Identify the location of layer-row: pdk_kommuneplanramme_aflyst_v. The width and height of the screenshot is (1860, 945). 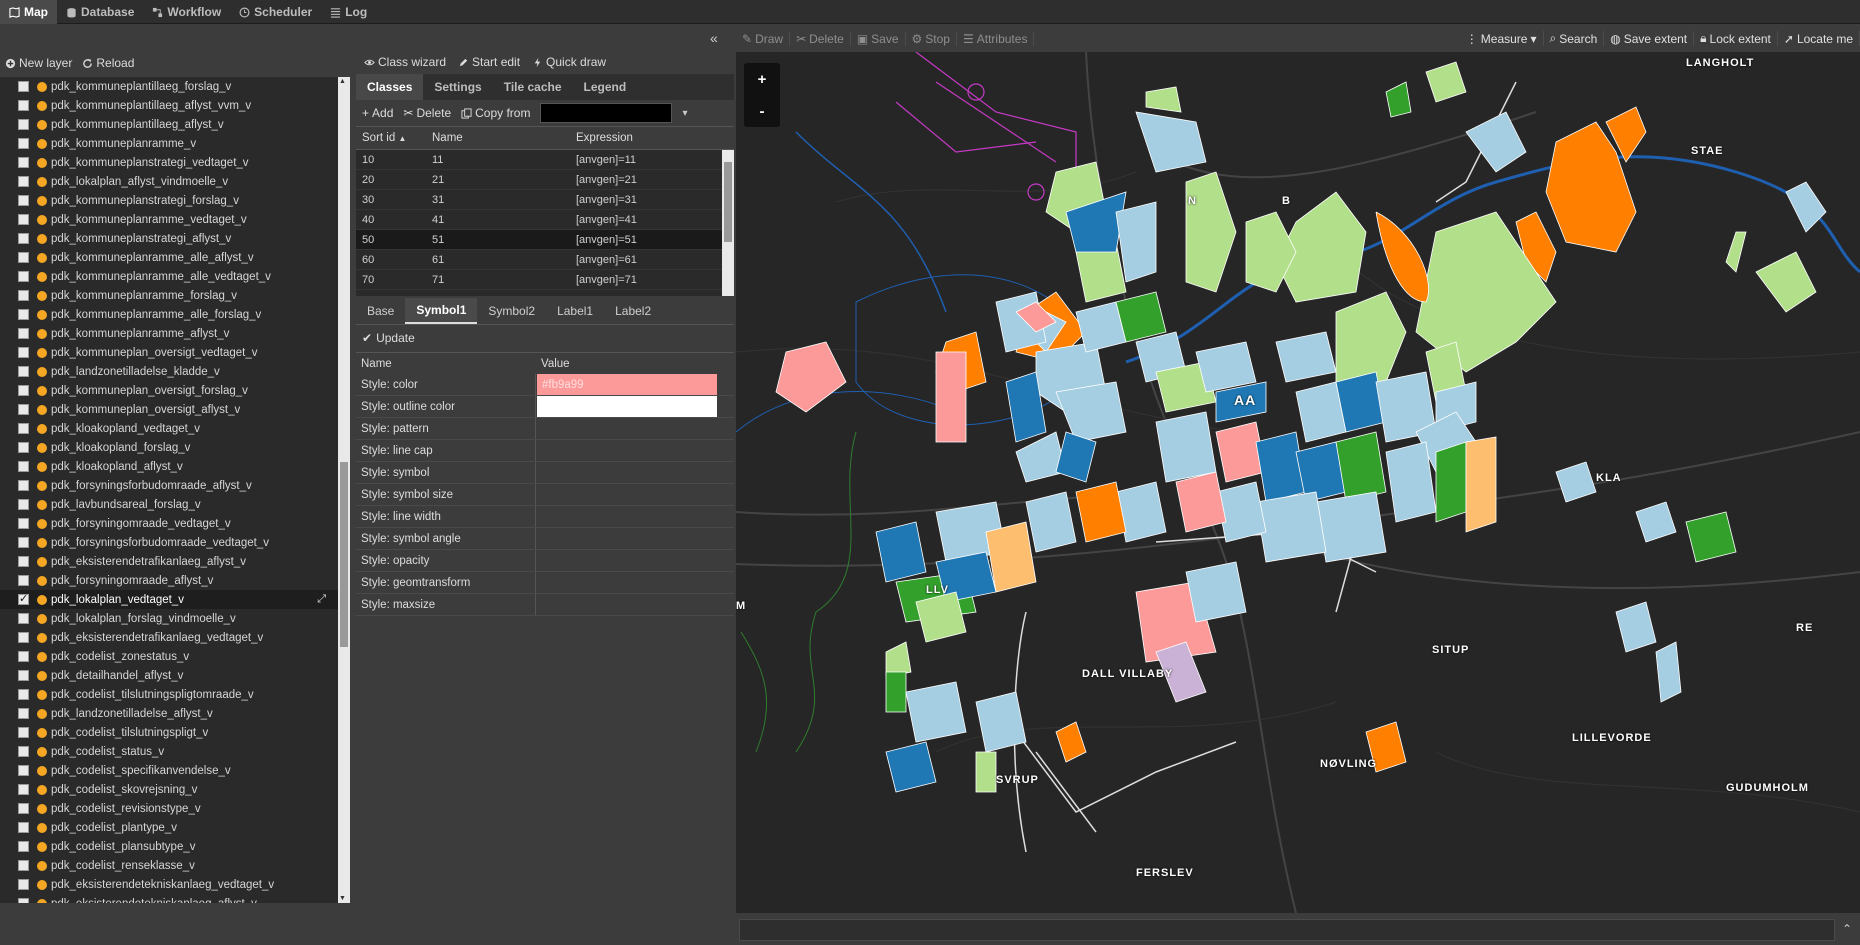
(169, 333).